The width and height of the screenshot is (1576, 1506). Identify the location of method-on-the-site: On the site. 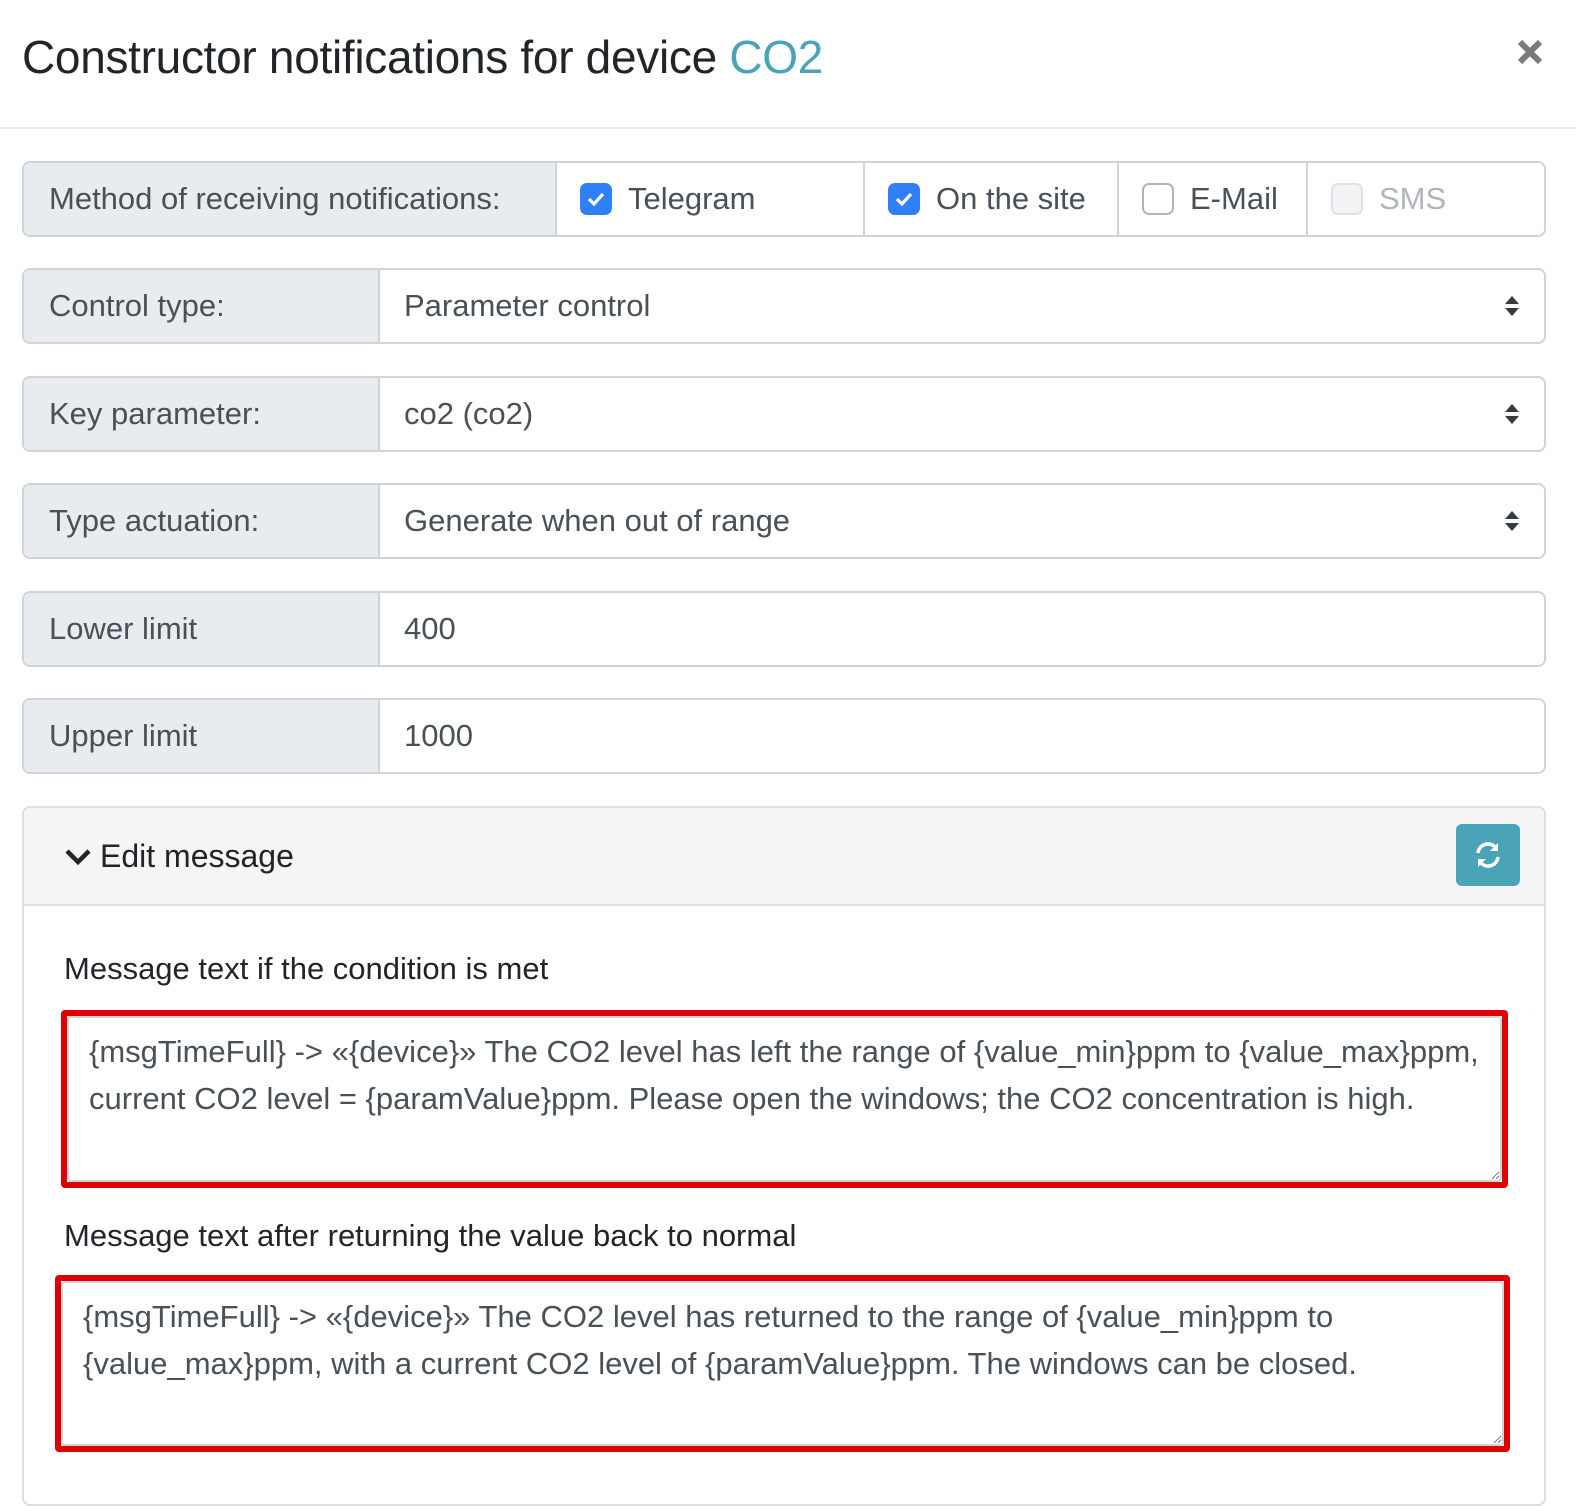
(992, 199).